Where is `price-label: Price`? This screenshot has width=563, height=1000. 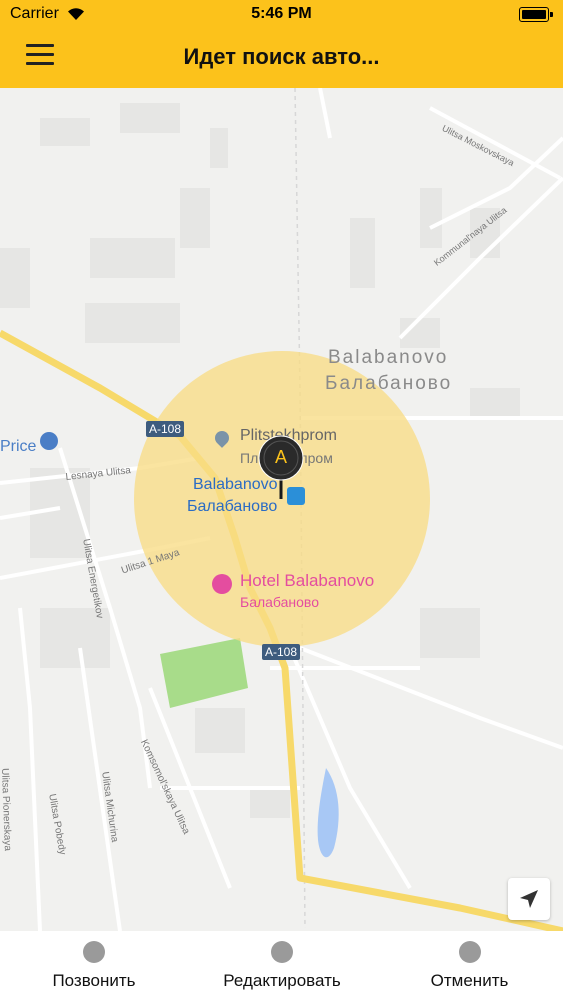
price-label: Price is located at coordinates (18, 446).